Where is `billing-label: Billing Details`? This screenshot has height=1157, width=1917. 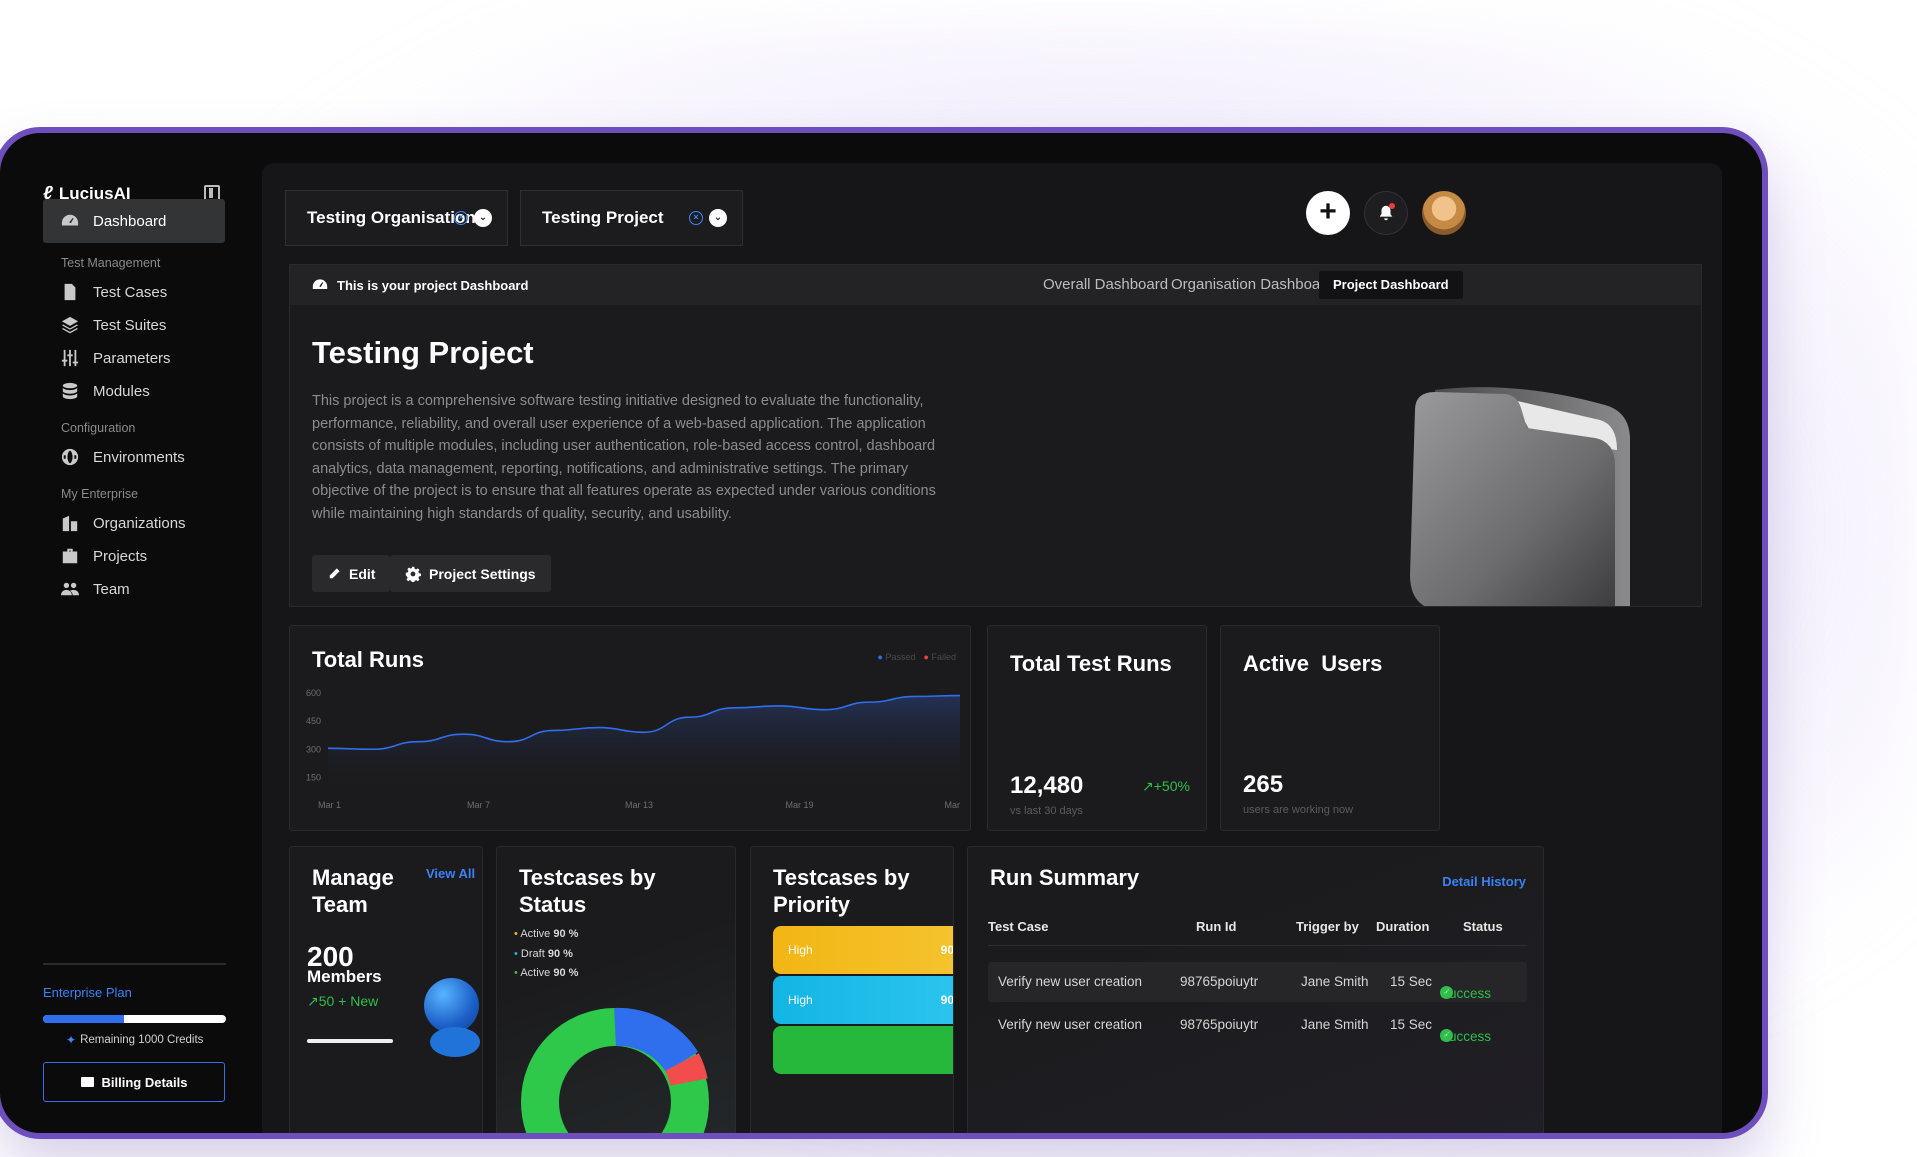
billing-label: Billing Details is located at coordinates (144, 1082).